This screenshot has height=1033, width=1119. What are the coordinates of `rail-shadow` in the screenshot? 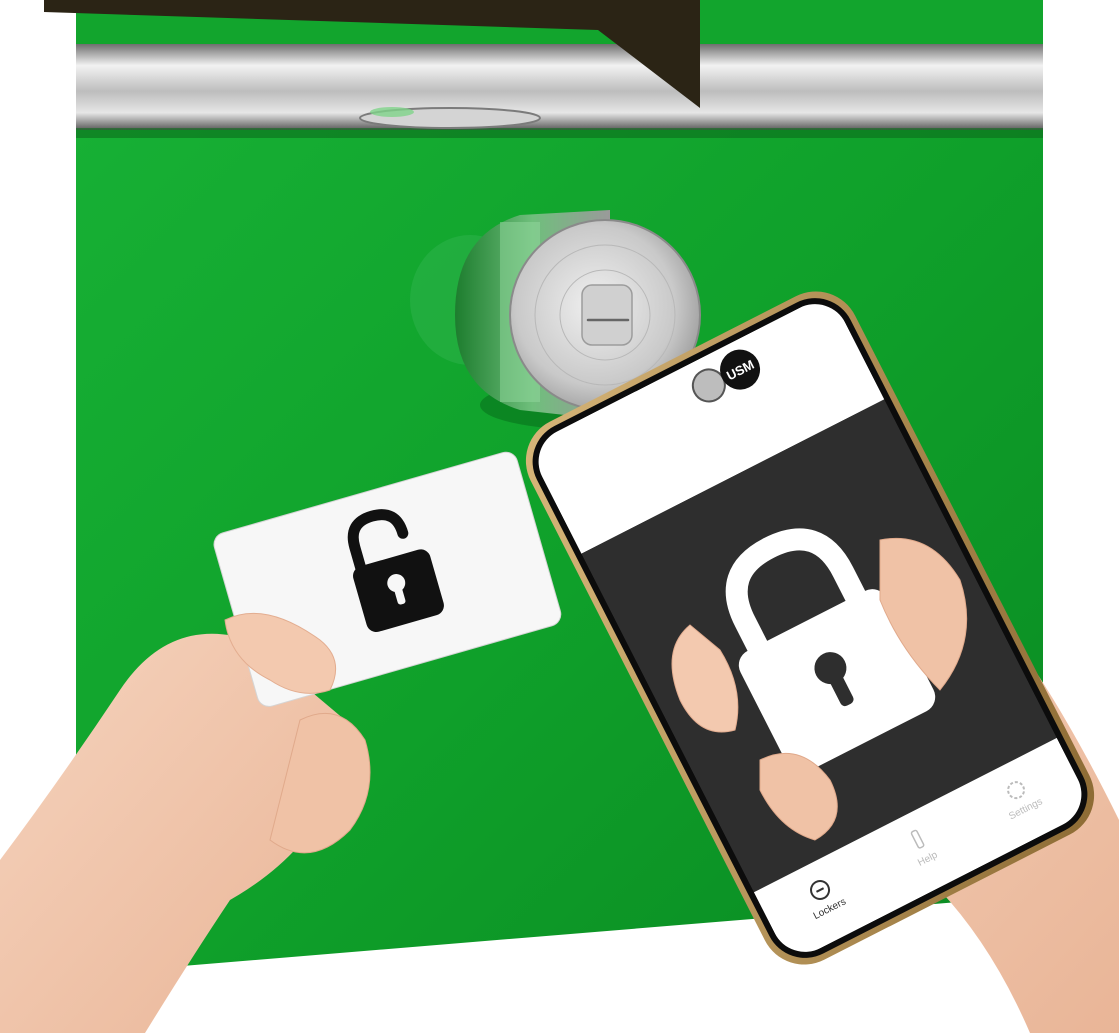 It's located at (559, 133).